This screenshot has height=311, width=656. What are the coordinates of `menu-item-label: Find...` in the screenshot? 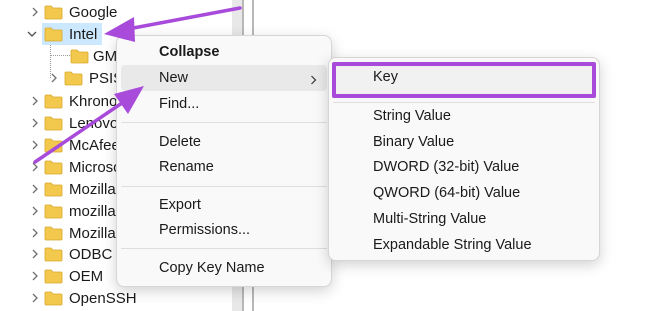 It's located at (179, 104).